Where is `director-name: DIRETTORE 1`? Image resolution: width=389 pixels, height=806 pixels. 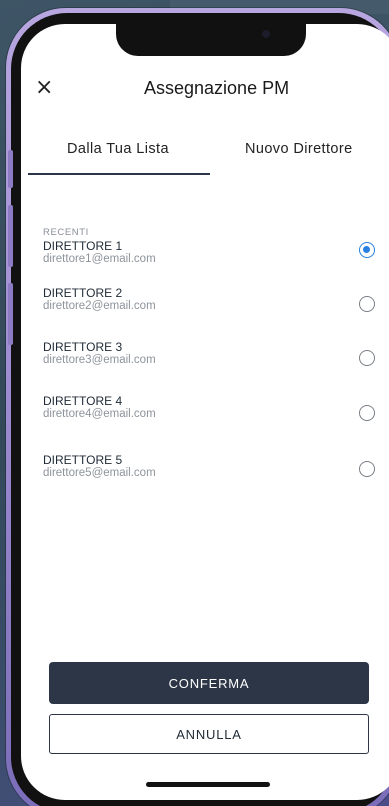
director-name: DIRETTORE 1 is located at coordinates (83, 246).